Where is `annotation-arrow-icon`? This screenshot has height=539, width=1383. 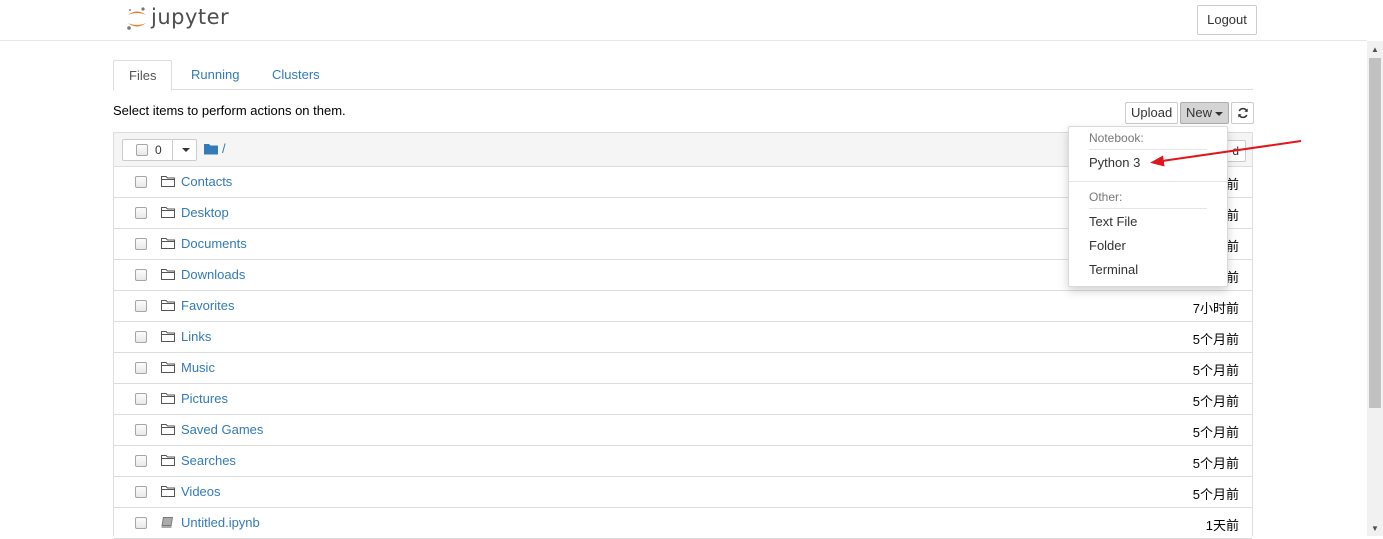 annotation-arrow-icon is located at coordinates (1226, 153).